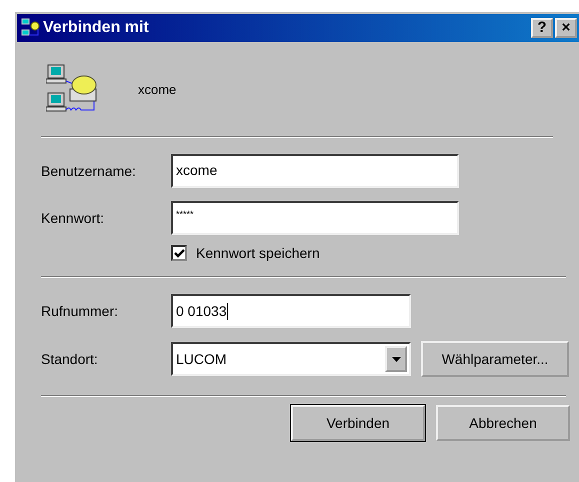 The width and height of the screenshot is (579, 482). What do you see at coordinates (315, 171) in the screenshot?
I see `username-field: xcome` at bounding box center [315, 171].